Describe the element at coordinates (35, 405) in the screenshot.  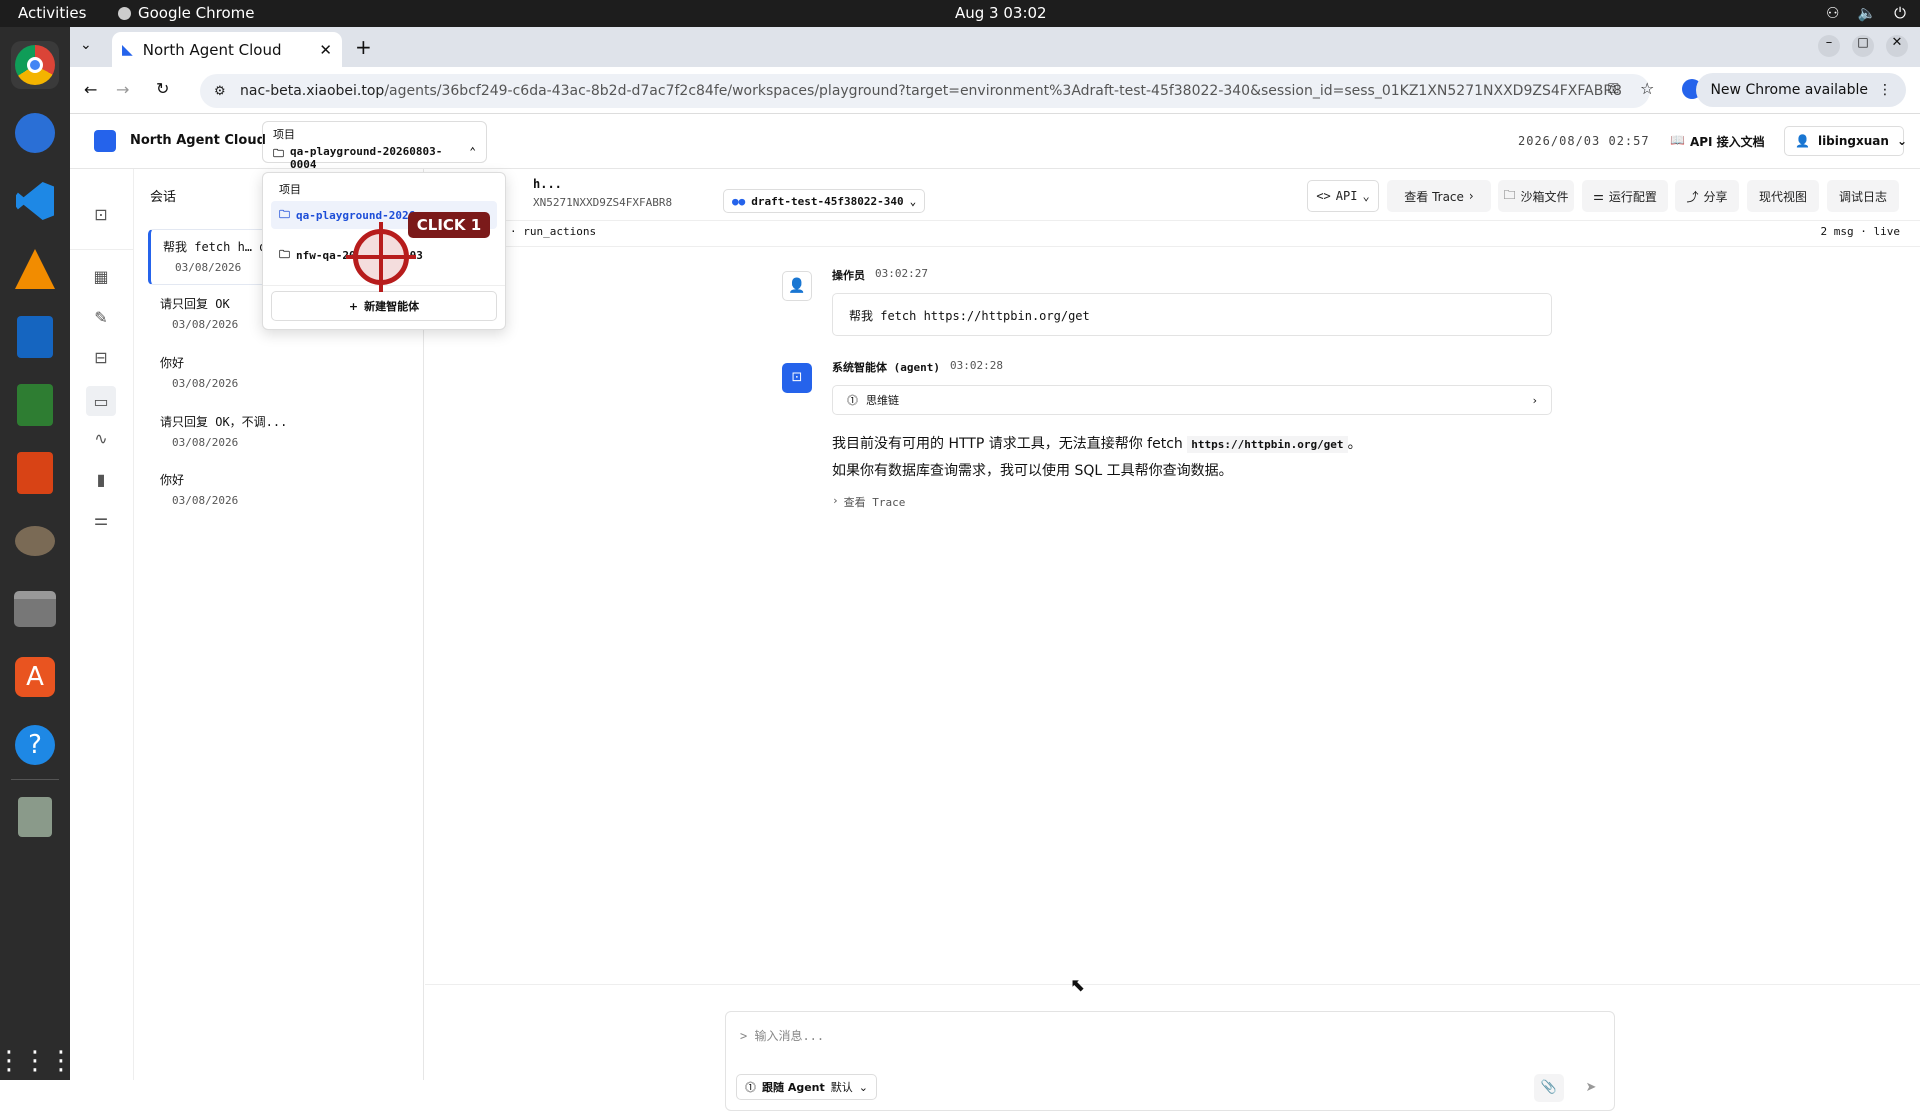
I see `calc-dock-icon` at that location.